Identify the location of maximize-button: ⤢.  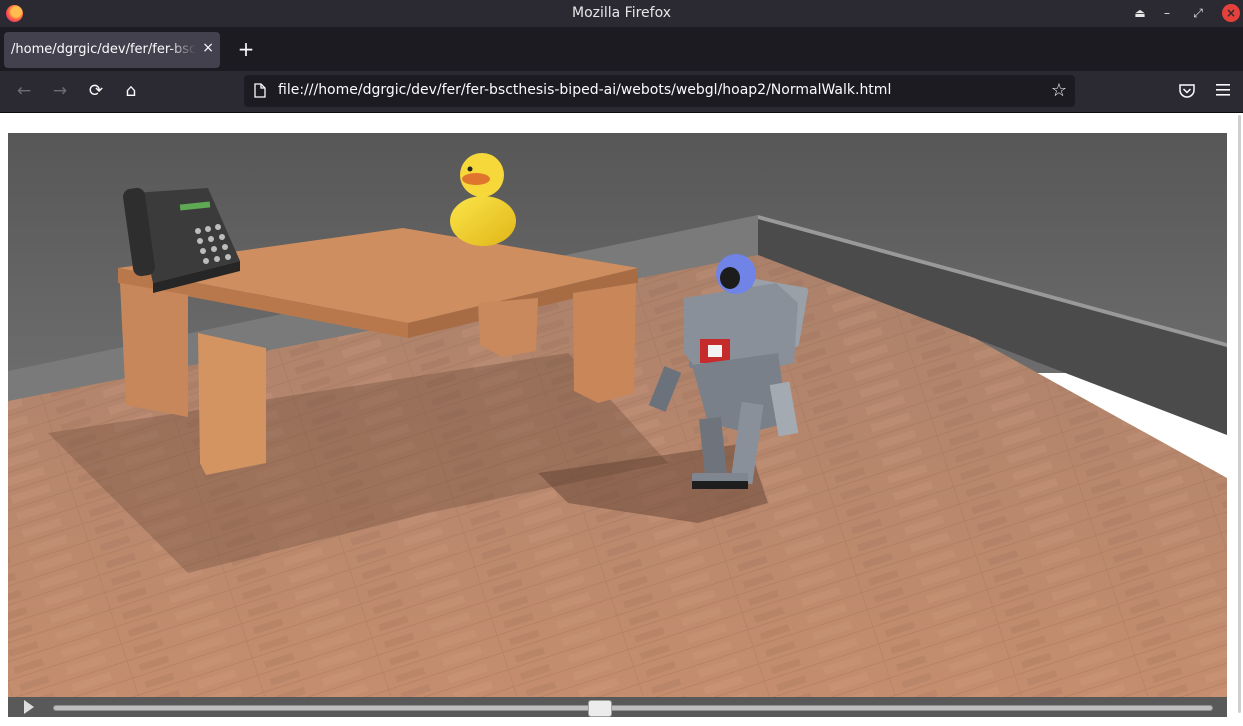
(1198, 13).